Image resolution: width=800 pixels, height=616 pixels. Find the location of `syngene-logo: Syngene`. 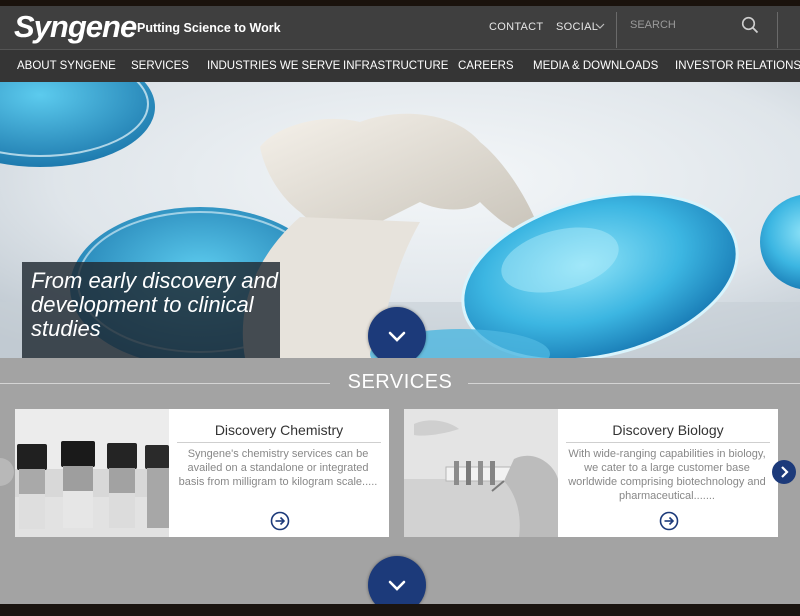

syngene-logo: Syngene is located at coordinates (75, 27).